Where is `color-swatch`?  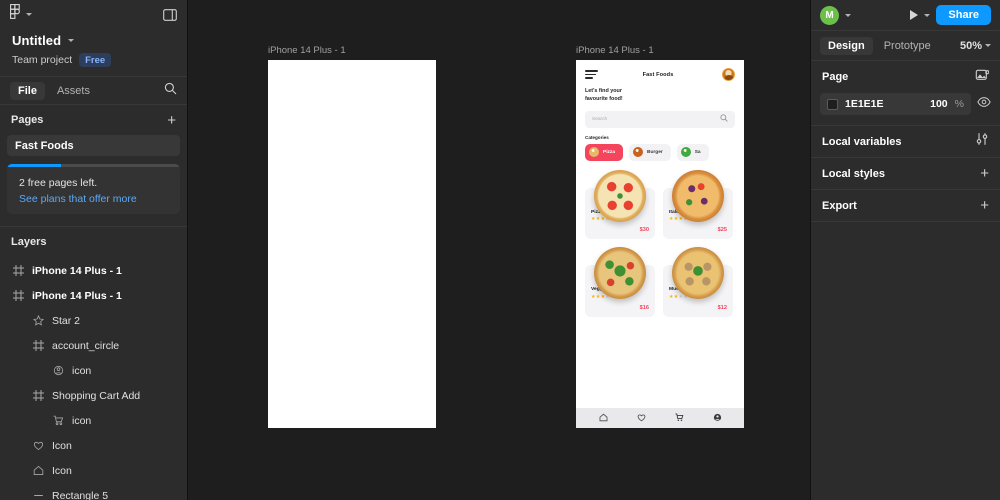 color-swatch is located at coordinates (832, 104).